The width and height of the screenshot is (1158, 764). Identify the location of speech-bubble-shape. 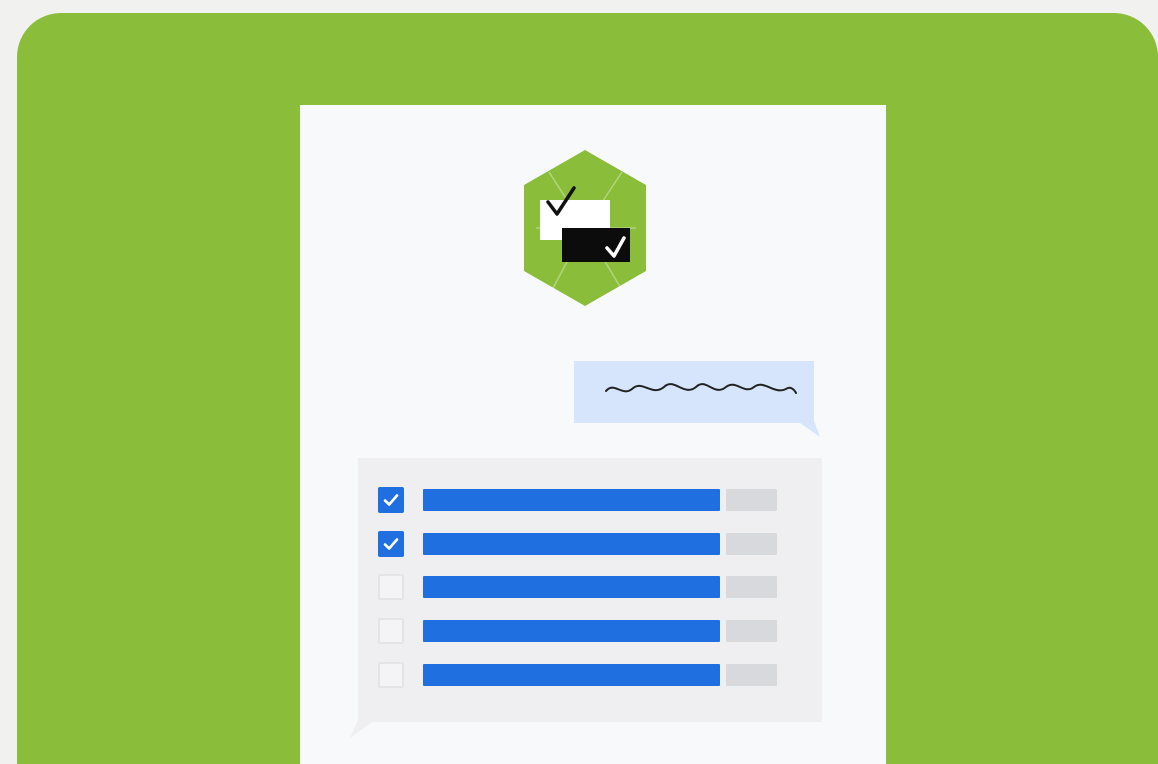
(697, 399).